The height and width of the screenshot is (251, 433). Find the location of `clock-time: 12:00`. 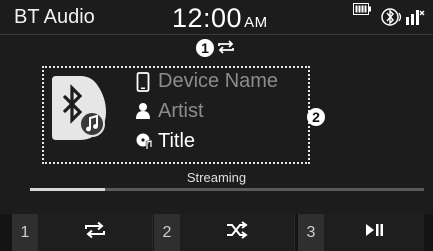

clock-time: 12:00 is located at coordinates (207, 18).